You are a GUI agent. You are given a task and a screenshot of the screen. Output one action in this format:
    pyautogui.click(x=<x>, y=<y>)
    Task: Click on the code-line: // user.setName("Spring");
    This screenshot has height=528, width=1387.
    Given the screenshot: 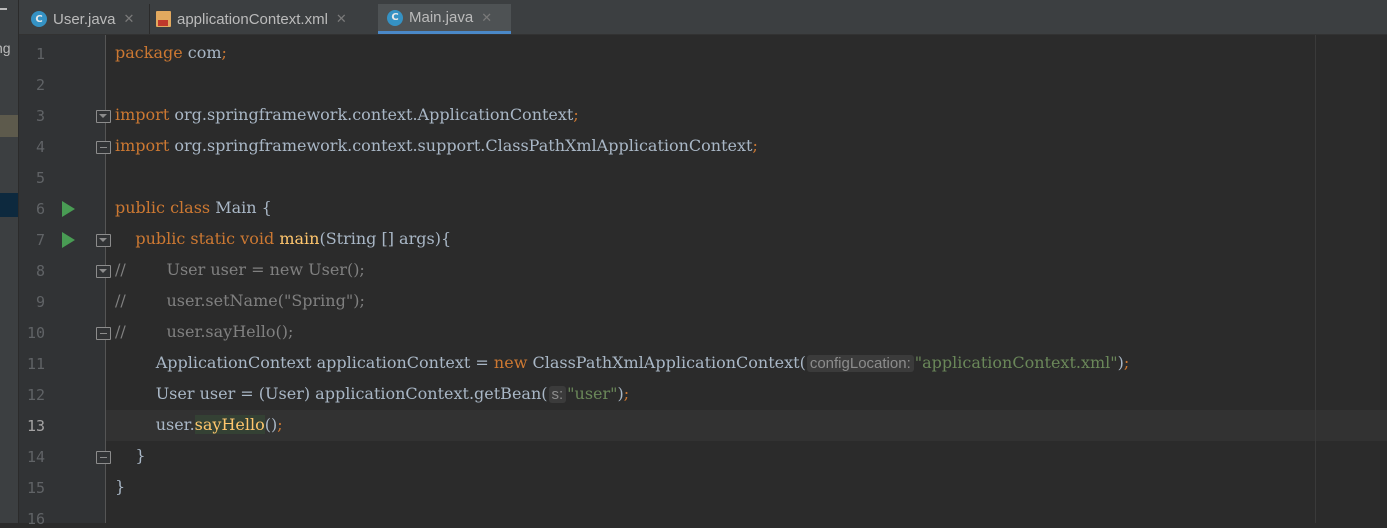 What is the action you would take?
    pyautogui.click(x=240, y=300)
    